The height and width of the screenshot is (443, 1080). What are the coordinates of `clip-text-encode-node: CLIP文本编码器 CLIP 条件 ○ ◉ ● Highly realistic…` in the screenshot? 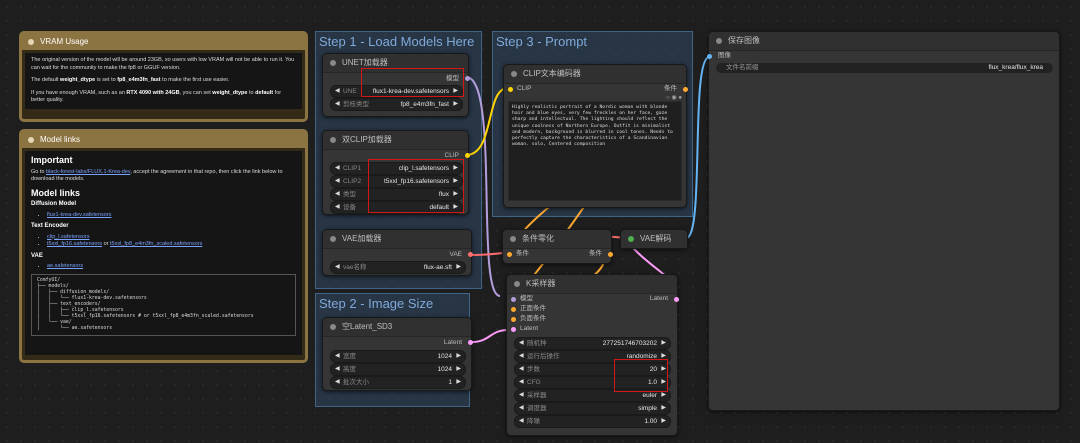 It's located at (595, 136).